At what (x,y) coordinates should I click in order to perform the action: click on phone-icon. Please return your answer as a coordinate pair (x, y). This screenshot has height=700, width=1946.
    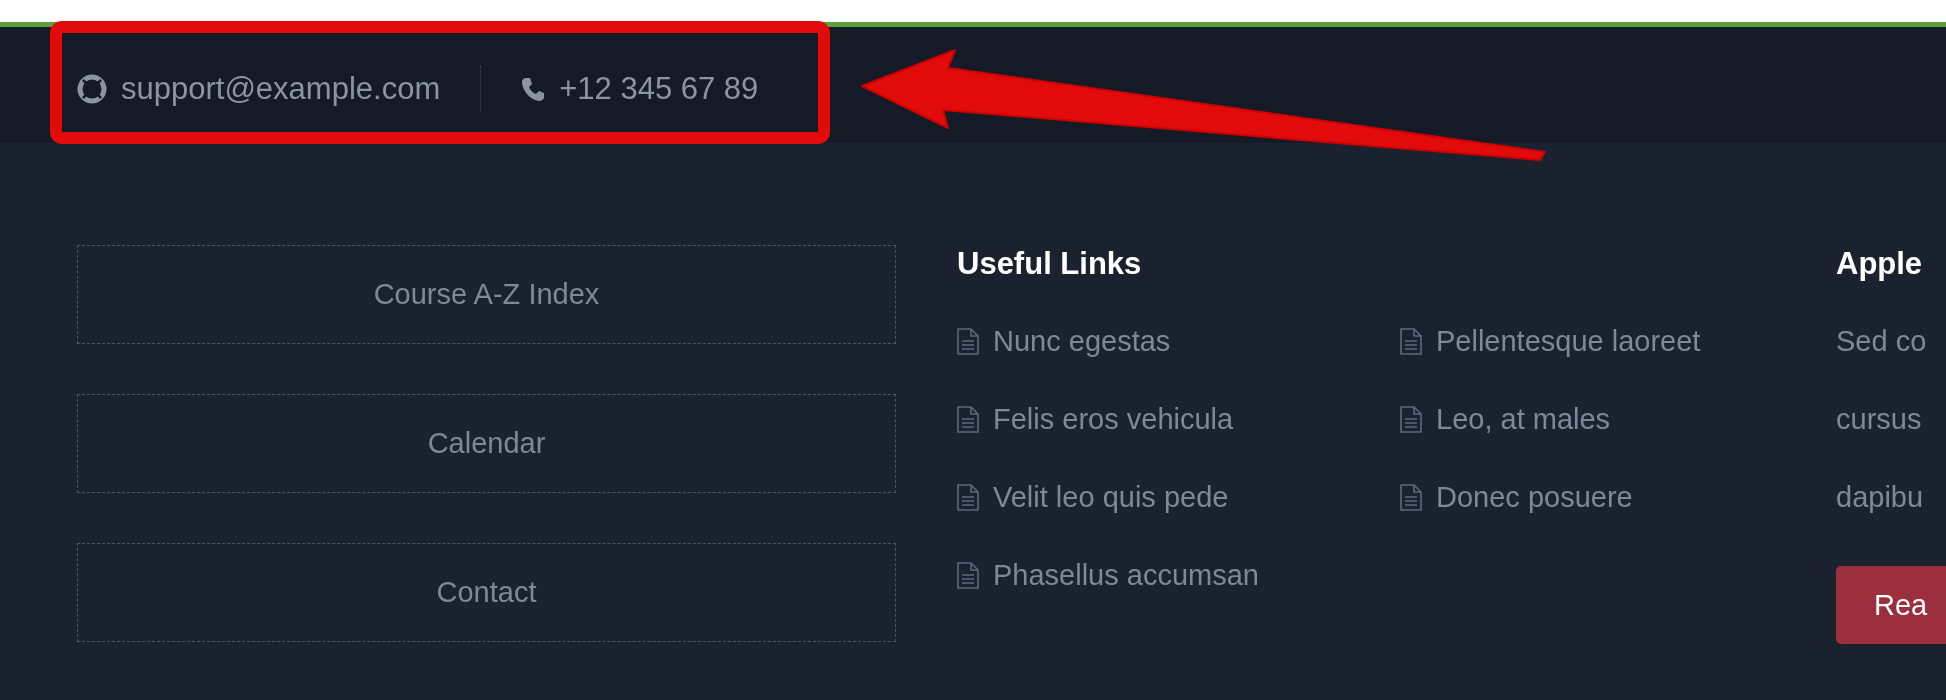
    Looking at the image, I should click on (533, 89).